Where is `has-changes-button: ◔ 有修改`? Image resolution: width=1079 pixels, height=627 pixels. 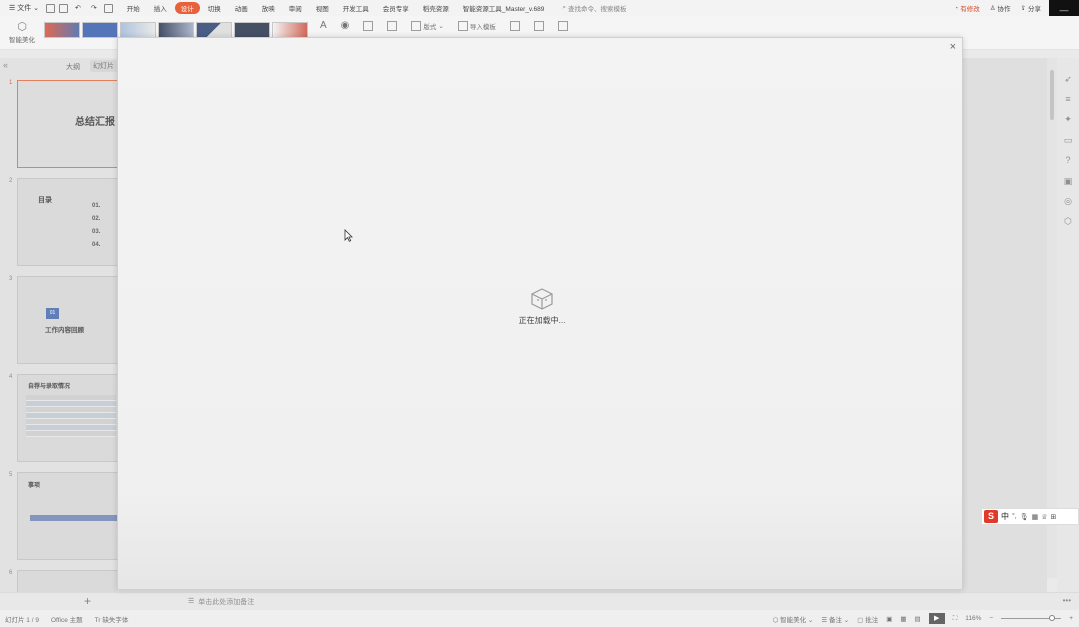 has-changes-button: ◔ 有修改 is located at coordinates (967, 8).